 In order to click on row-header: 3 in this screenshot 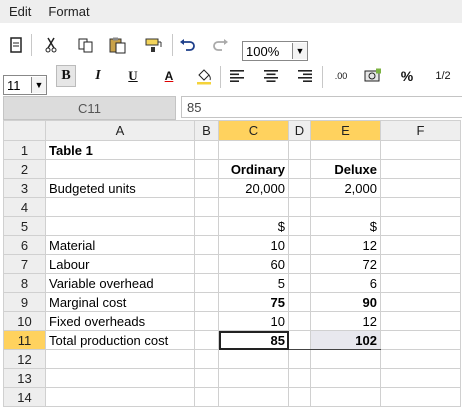, I will do `click(24, 188)`.